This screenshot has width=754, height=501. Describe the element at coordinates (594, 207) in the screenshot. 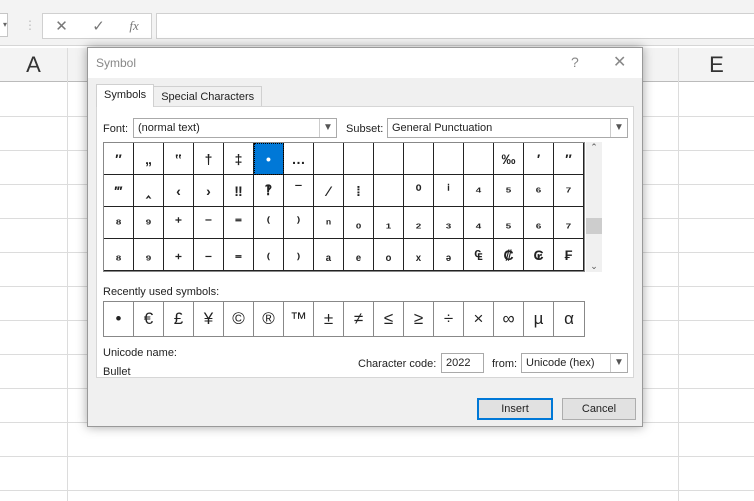

I see `symbol-scrollbar: ⌃ ⌄` at that location.